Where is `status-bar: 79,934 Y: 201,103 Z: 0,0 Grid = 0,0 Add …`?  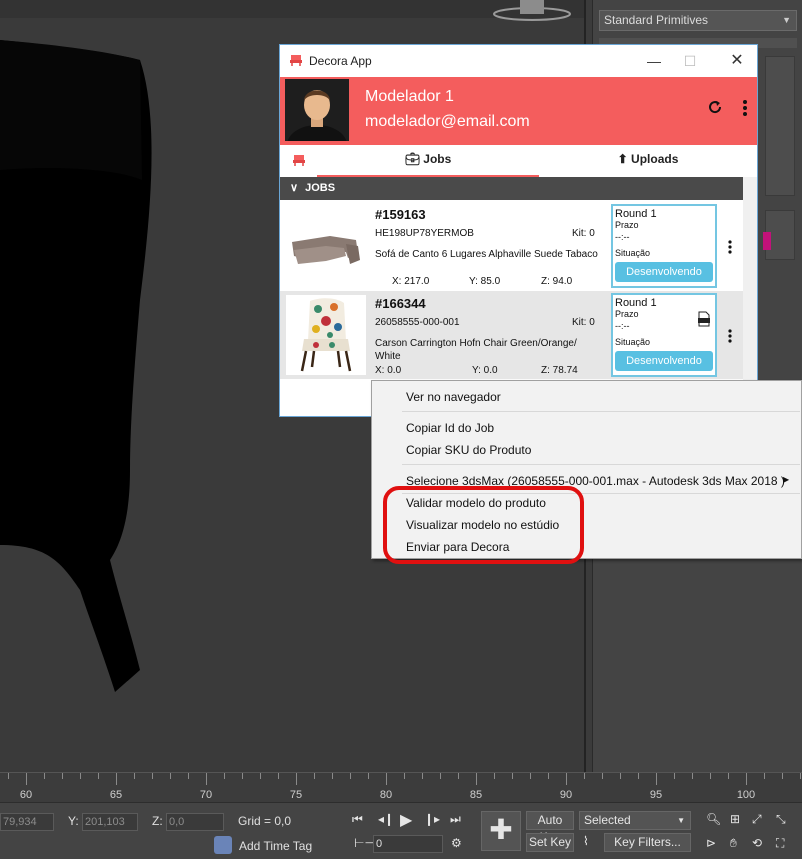 status-bar: 79,934 Y: 201,103 Z: 0,0 Grid = 0,0 Add … is located at coordinates (401, 830).